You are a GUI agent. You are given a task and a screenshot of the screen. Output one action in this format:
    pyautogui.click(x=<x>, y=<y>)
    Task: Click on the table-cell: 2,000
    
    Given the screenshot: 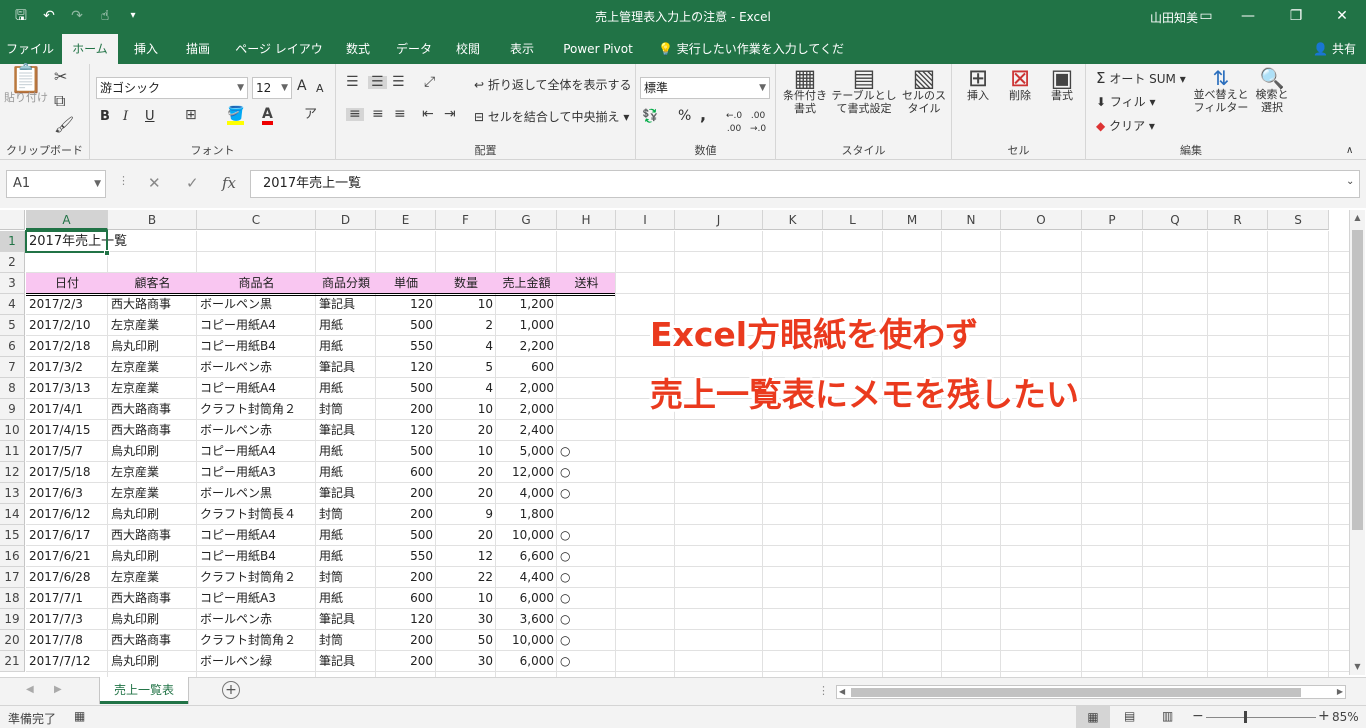 What is the action you would take?
    pyautogui.click(x=526, y=409)
    